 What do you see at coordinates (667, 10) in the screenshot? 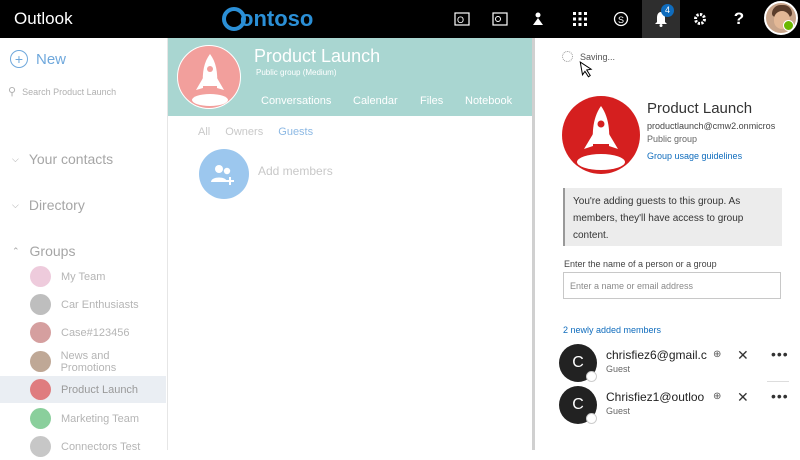
I see `notification-badge: 4` at bounding box center [667, 10].